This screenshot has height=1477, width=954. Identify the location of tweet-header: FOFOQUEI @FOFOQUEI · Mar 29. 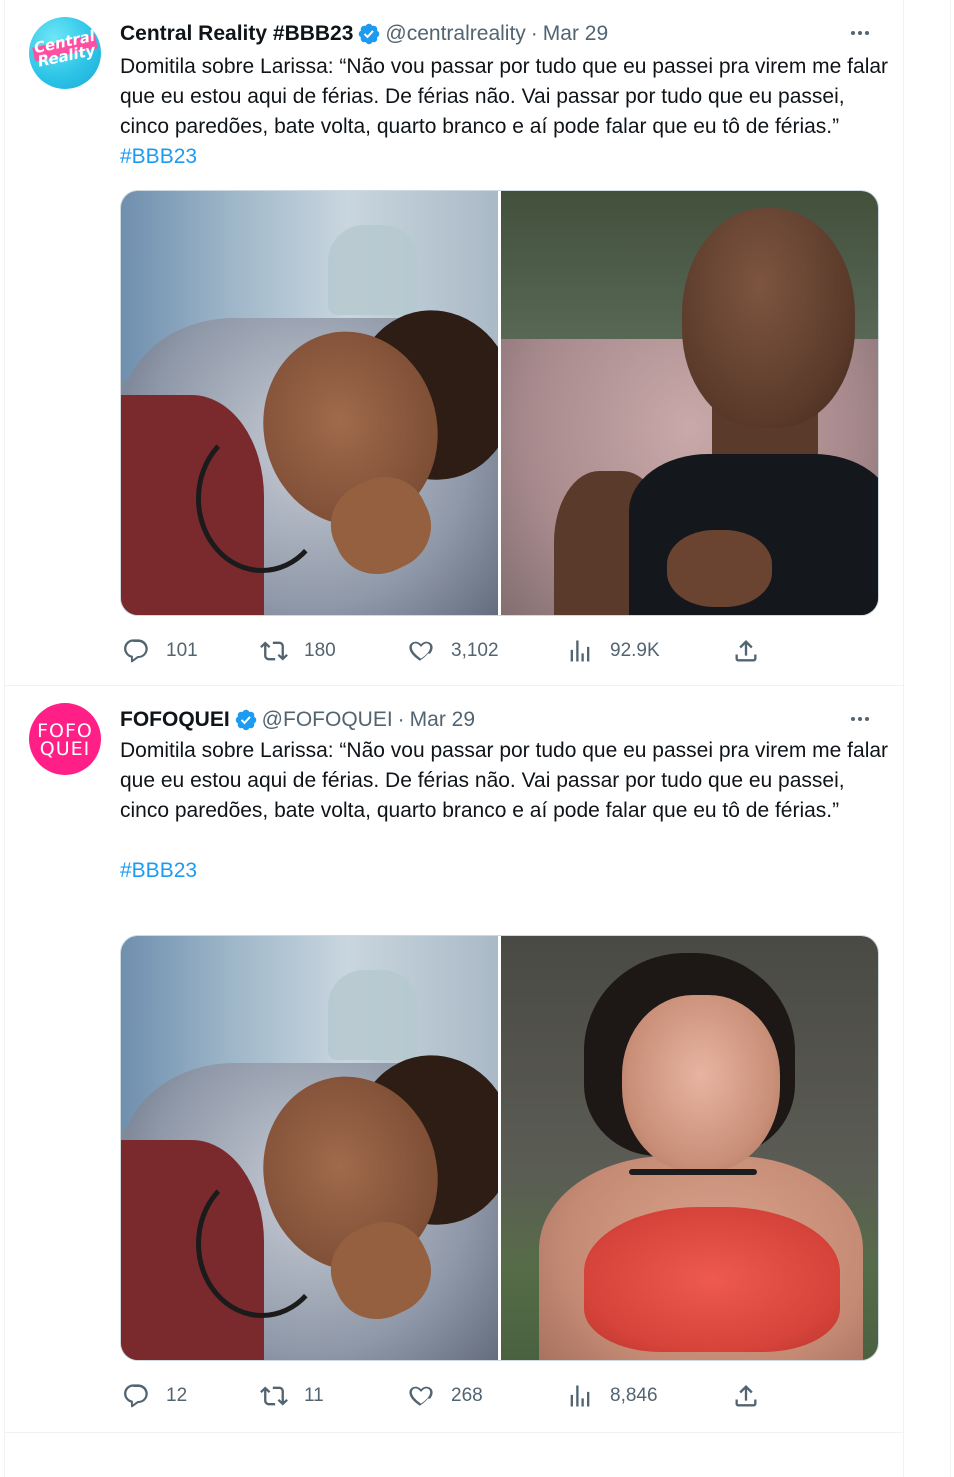
(297, 720).